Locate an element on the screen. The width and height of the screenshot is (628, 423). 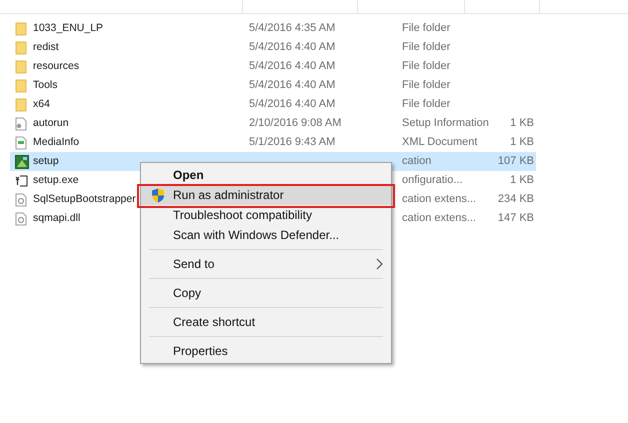
file-size: 107 KB is located at coordinates (516, 161).